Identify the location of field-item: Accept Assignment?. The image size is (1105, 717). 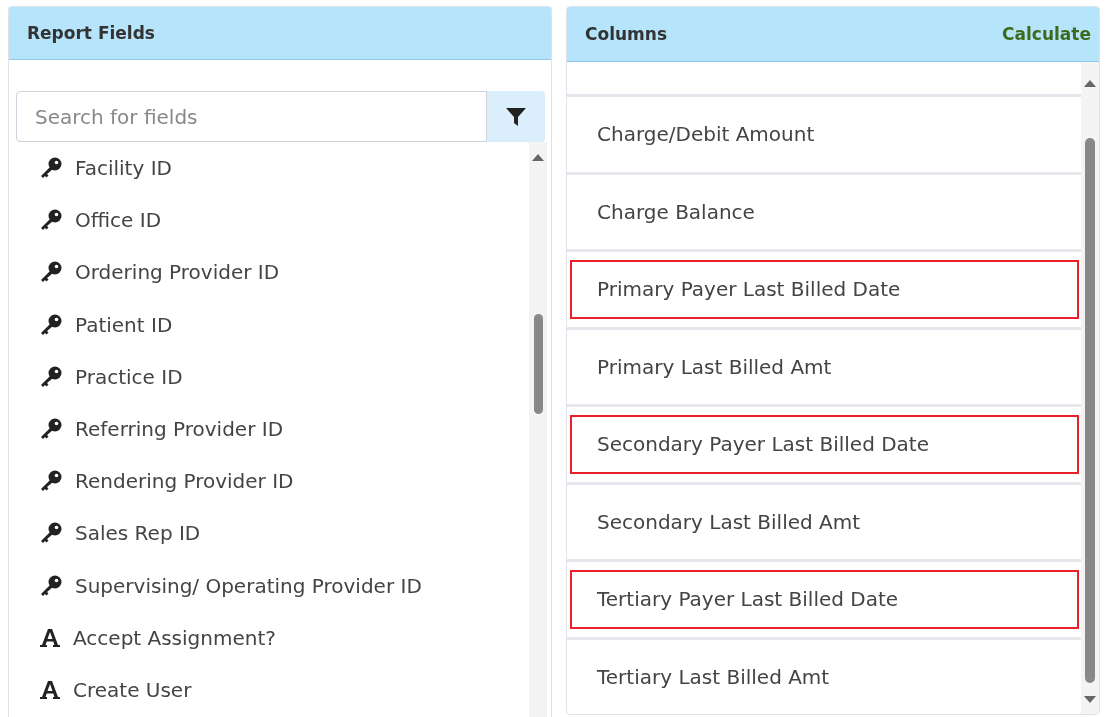
(174, 637).